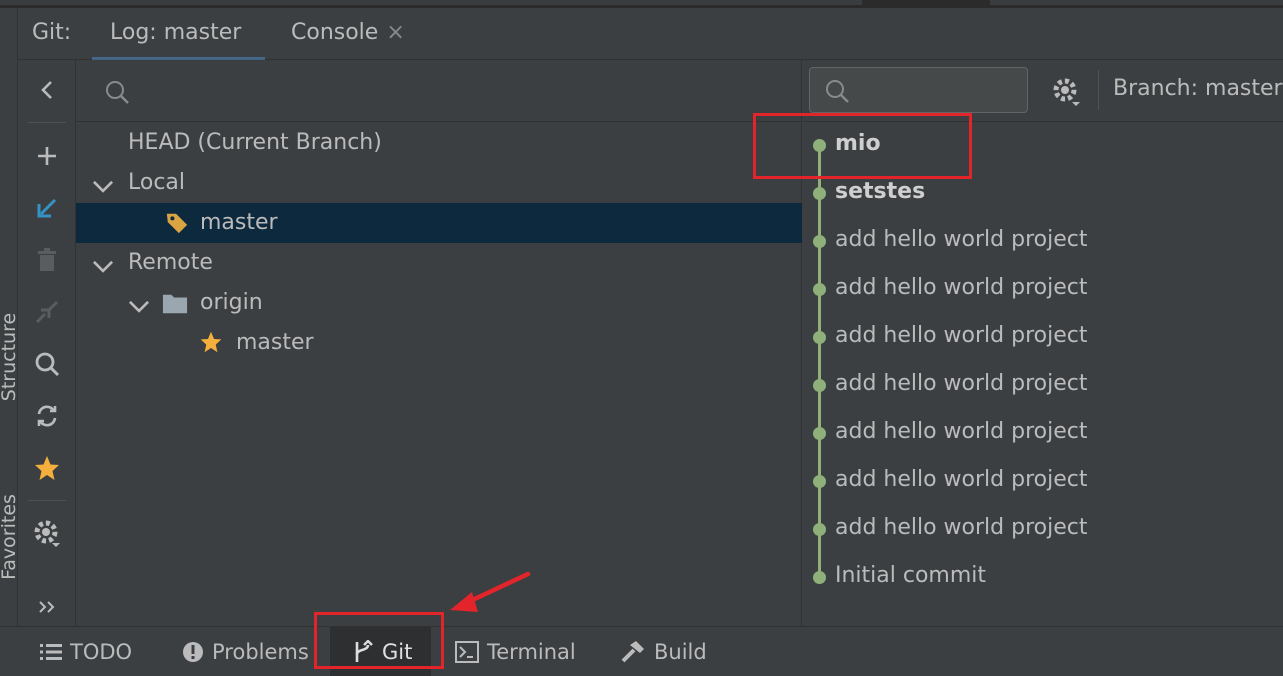 Image resolution: width=1283 pixels, height=676 pixels. I want to click on refresh-icon, so click(47, 416).